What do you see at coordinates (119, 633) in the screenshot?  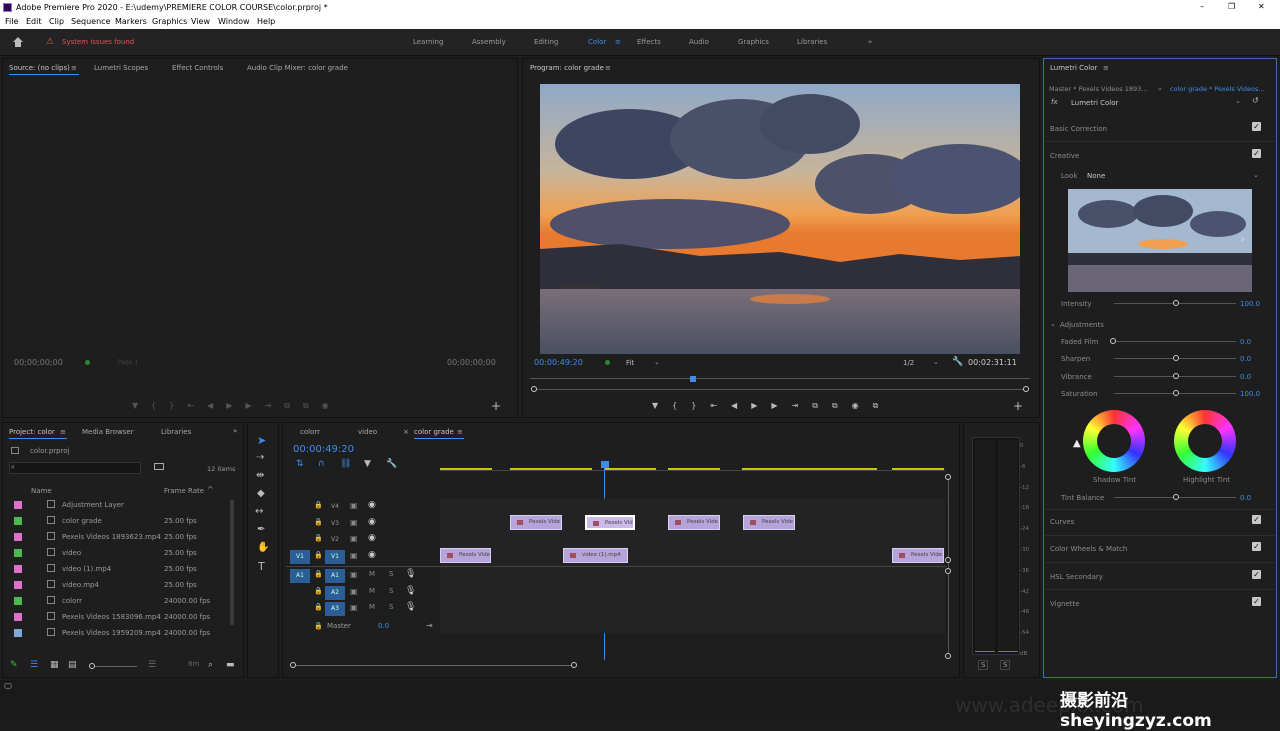 I see `list-item: Pexels Videos 1959209.mp4 24000.00 fps` at bounding box center [119, 633].